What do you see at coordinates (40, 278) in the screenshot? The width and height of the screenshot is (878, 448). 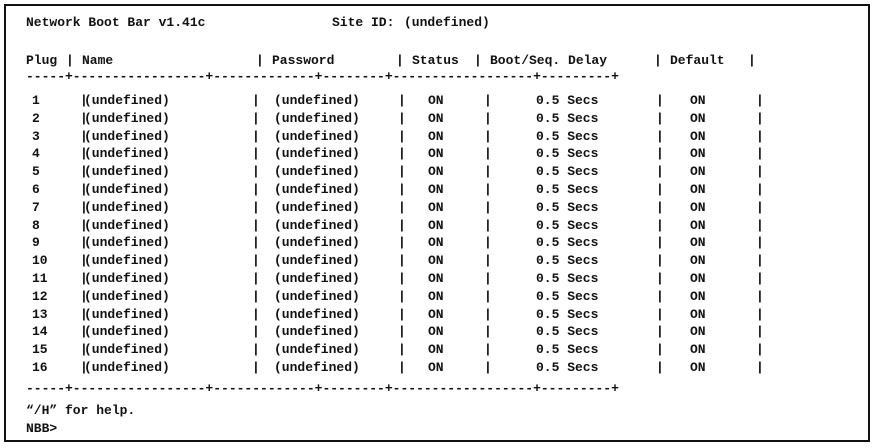 I see `plug-number: 11` at bounding box center [40, 278].